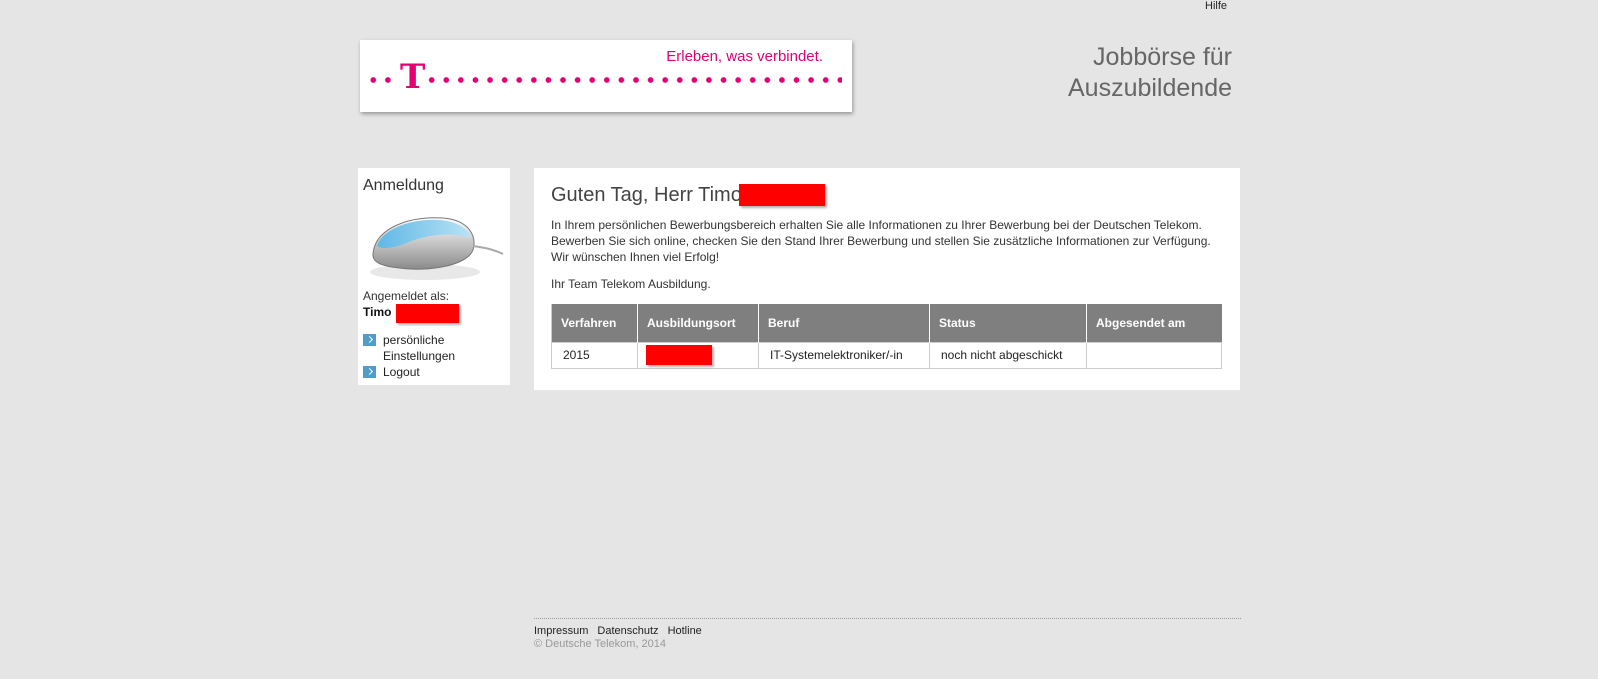  I want to click on computer-mouse-icon, so click(437, 248).